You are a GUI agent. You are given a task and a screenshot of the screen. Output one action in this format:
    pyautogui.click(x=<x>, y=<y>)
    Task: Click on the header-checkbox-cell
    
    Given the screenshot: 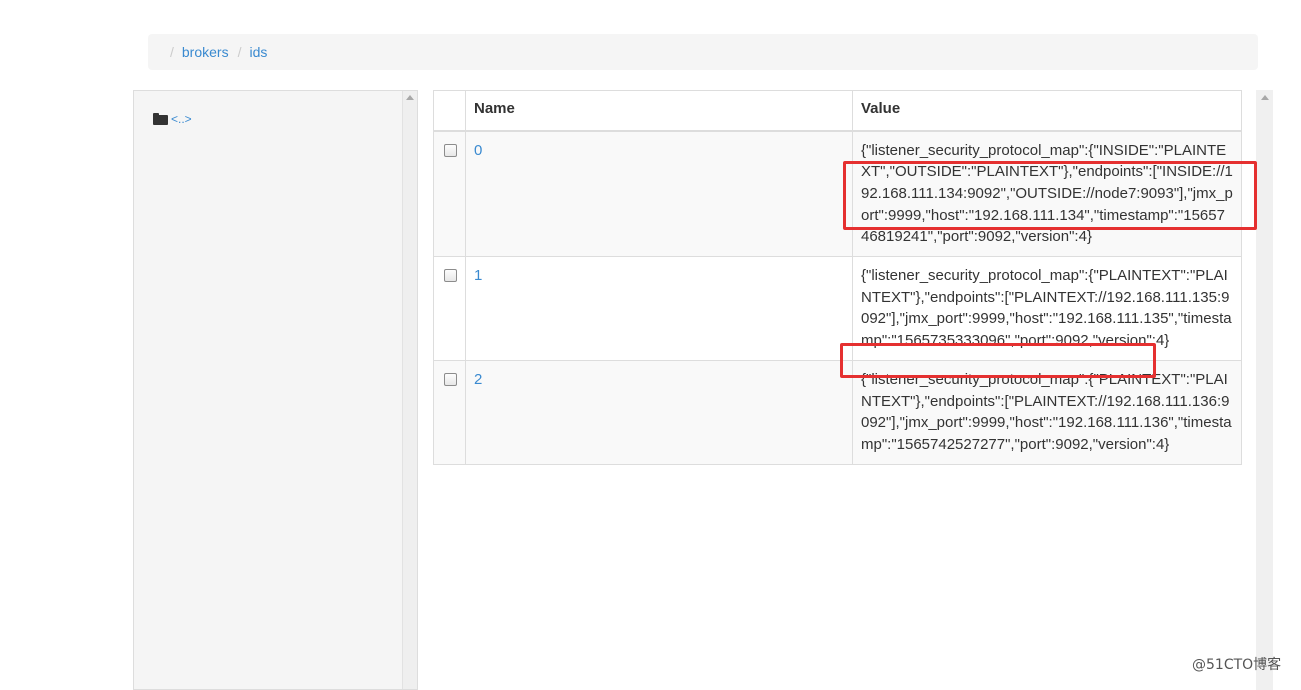 What is the action you would take?
    pyautogui.click(x=449, y=111)
    